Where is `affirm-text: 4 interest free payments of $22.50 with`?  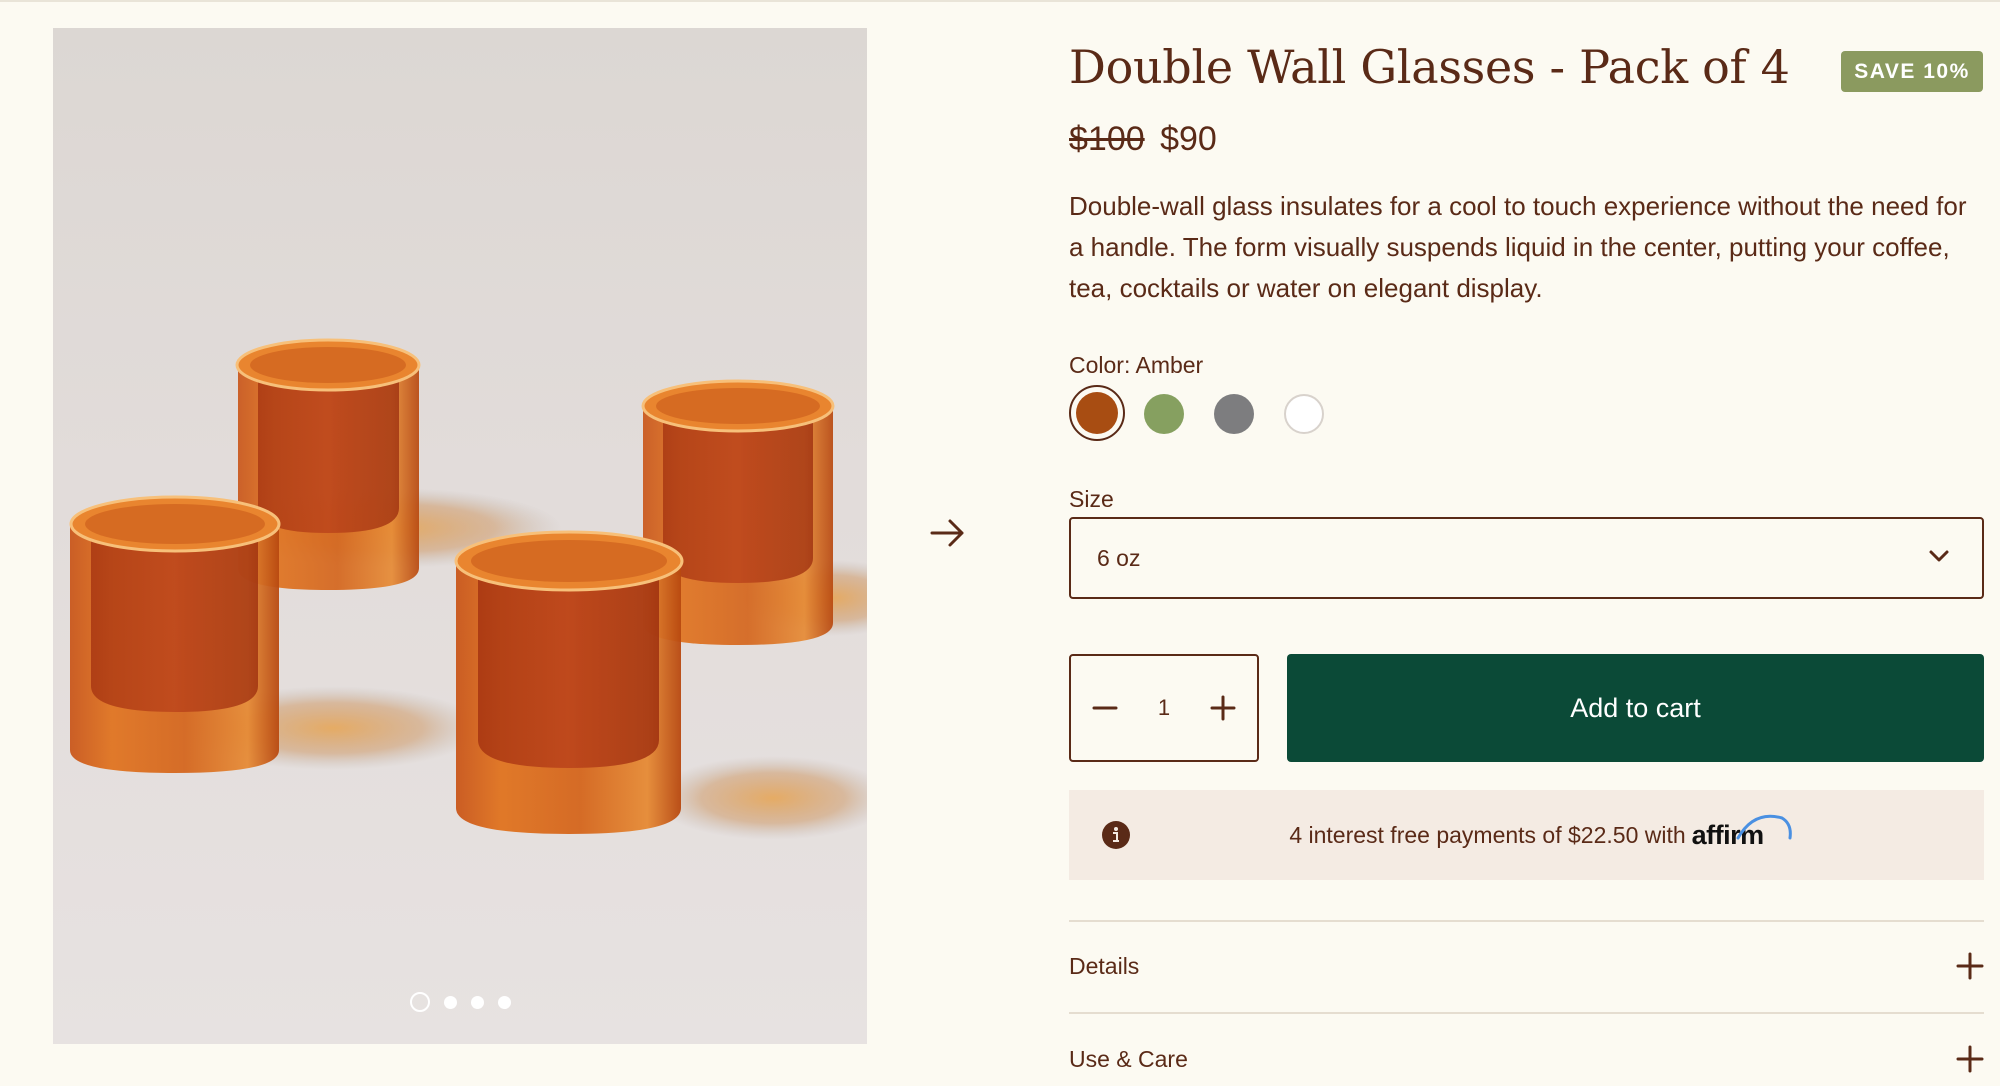
affirm-text: 4 interest free payments of $22.50 with is located at coordinates (1487, 834).